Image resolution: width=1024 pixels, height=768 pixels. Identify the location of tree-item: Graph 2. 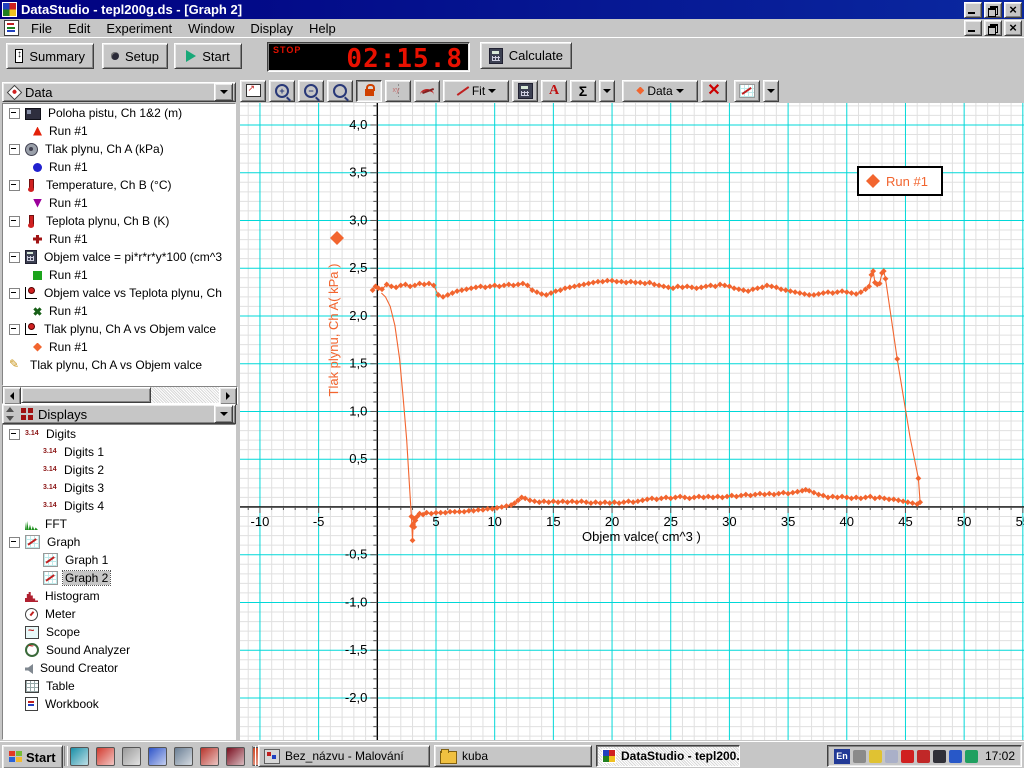
(119, 578).